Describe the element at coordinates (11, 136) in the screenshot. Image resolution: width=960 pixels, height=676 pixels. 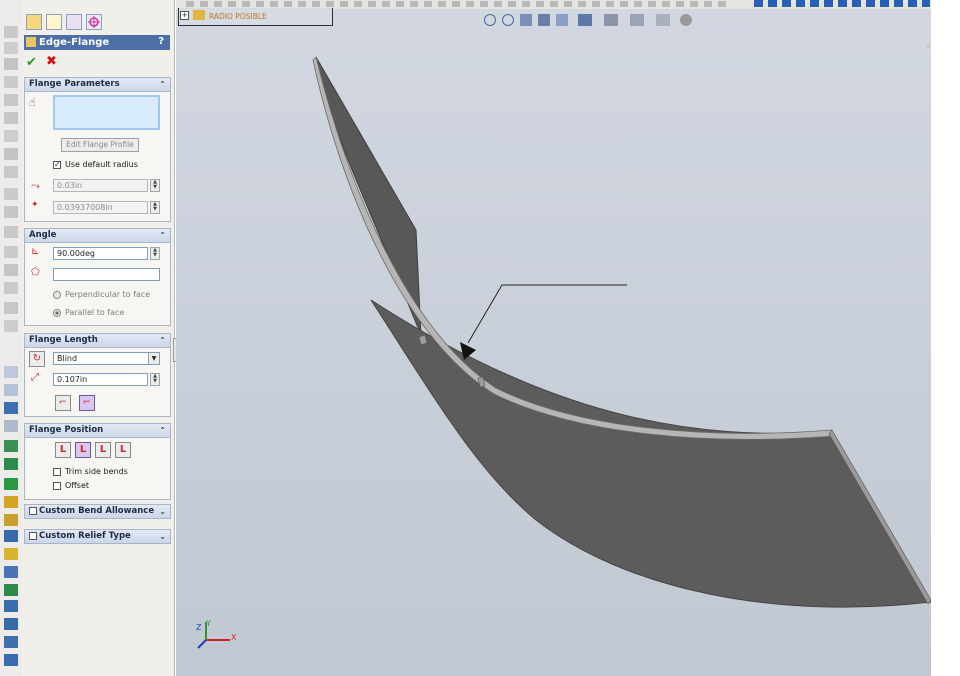
I see `rib-icon` at that location.